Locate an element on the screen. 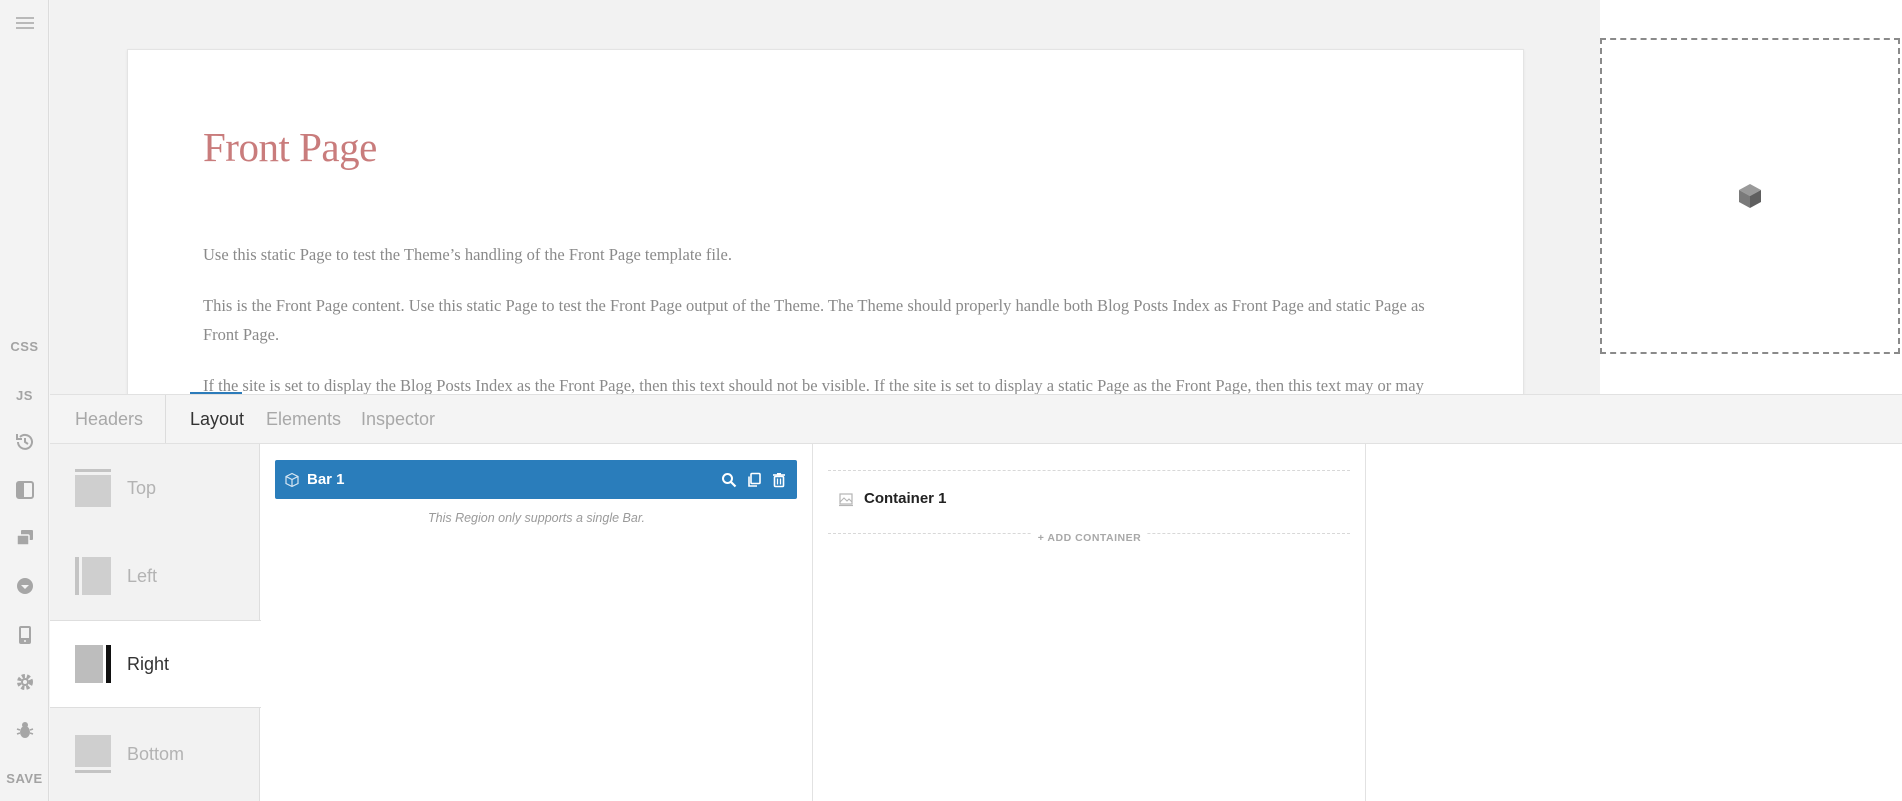 This screenshot has height=801, width=1902. js-button: JS is located at coordinates (24, 395).